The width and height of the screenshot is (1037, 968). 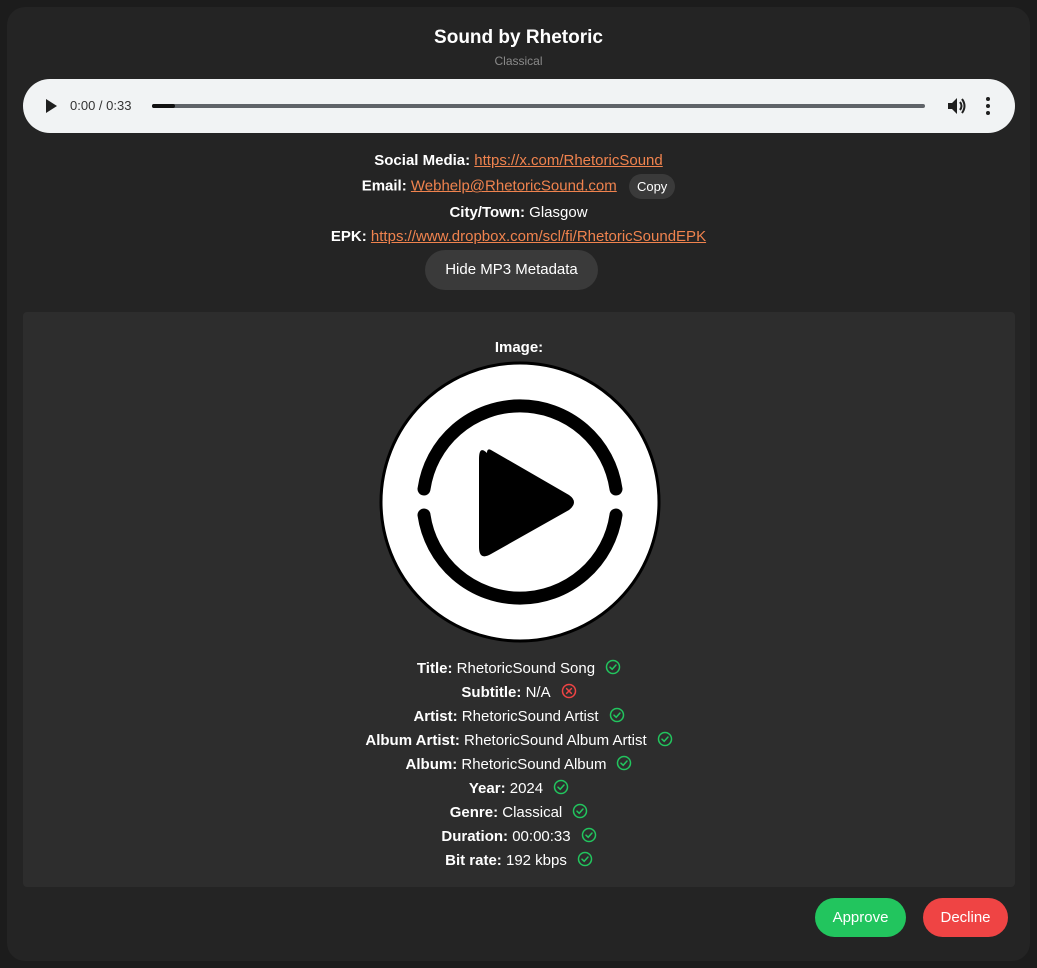 I want to click on city-value: Glasgow, so click(x=558, y=212).